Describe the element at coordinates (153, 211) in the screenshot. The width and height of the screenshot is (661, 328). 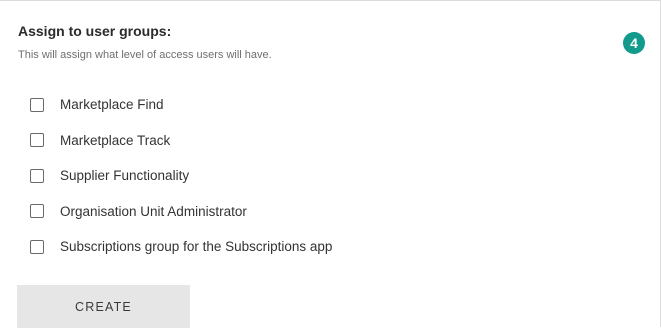
I see `group-label: Organisation Unit Administrator` at that location.